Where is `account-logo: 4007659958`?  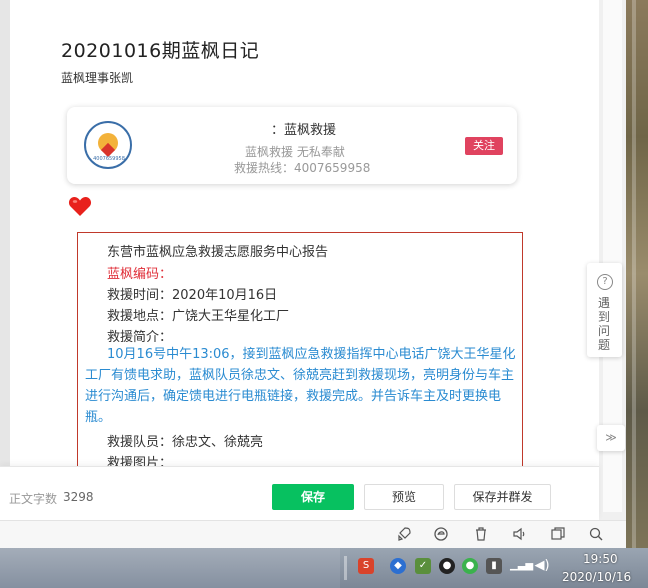
account-logo: 4007659958 is located at coordinates (108, 145).